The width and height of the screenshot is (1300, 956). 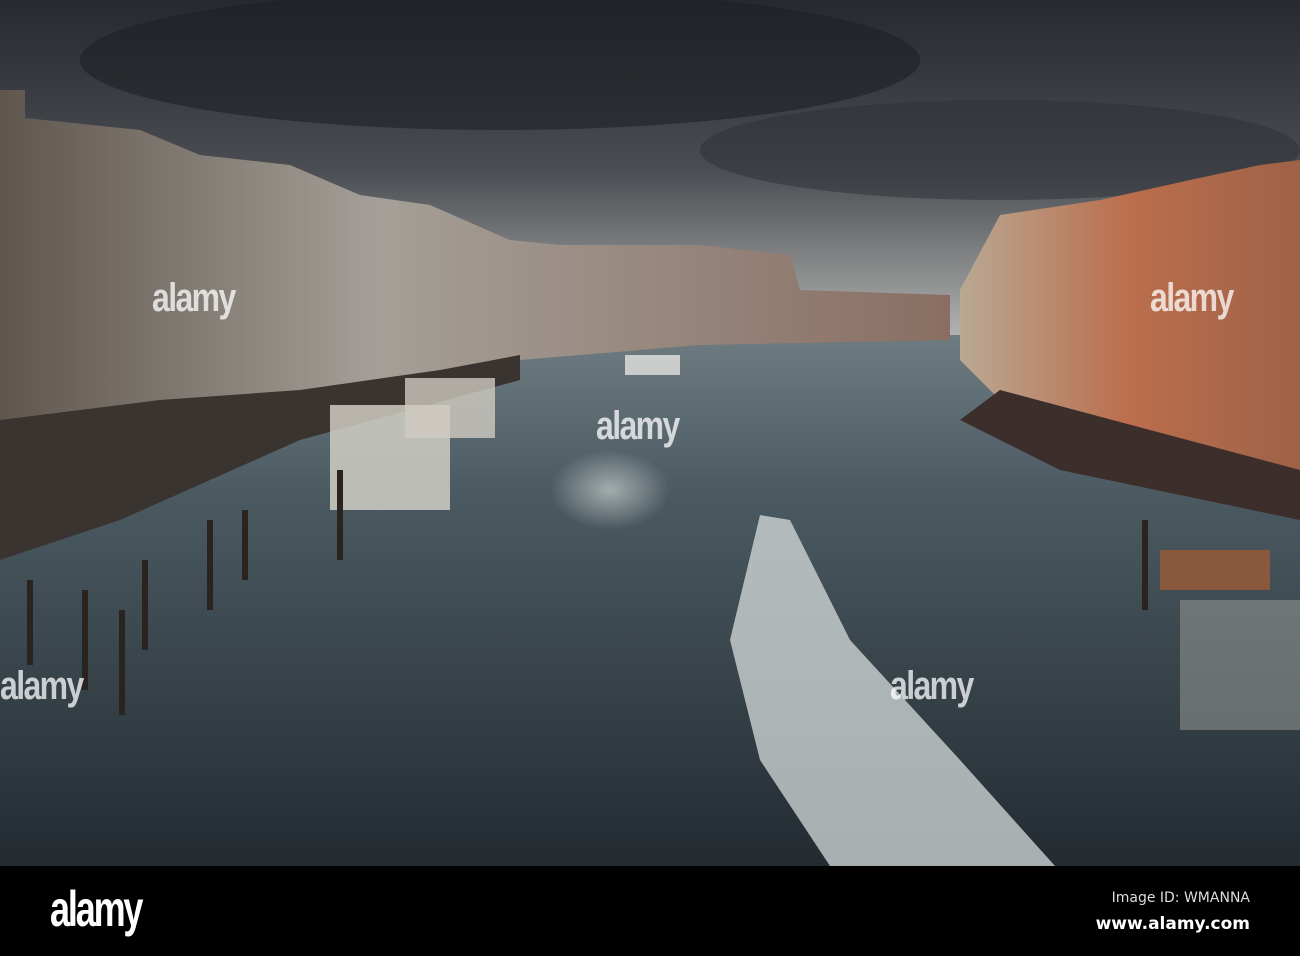 What do you see at coordinates (1172, 924) in the screenshot?
I see `website-link: www.alamy.com` at bounding box center [1172, 924].